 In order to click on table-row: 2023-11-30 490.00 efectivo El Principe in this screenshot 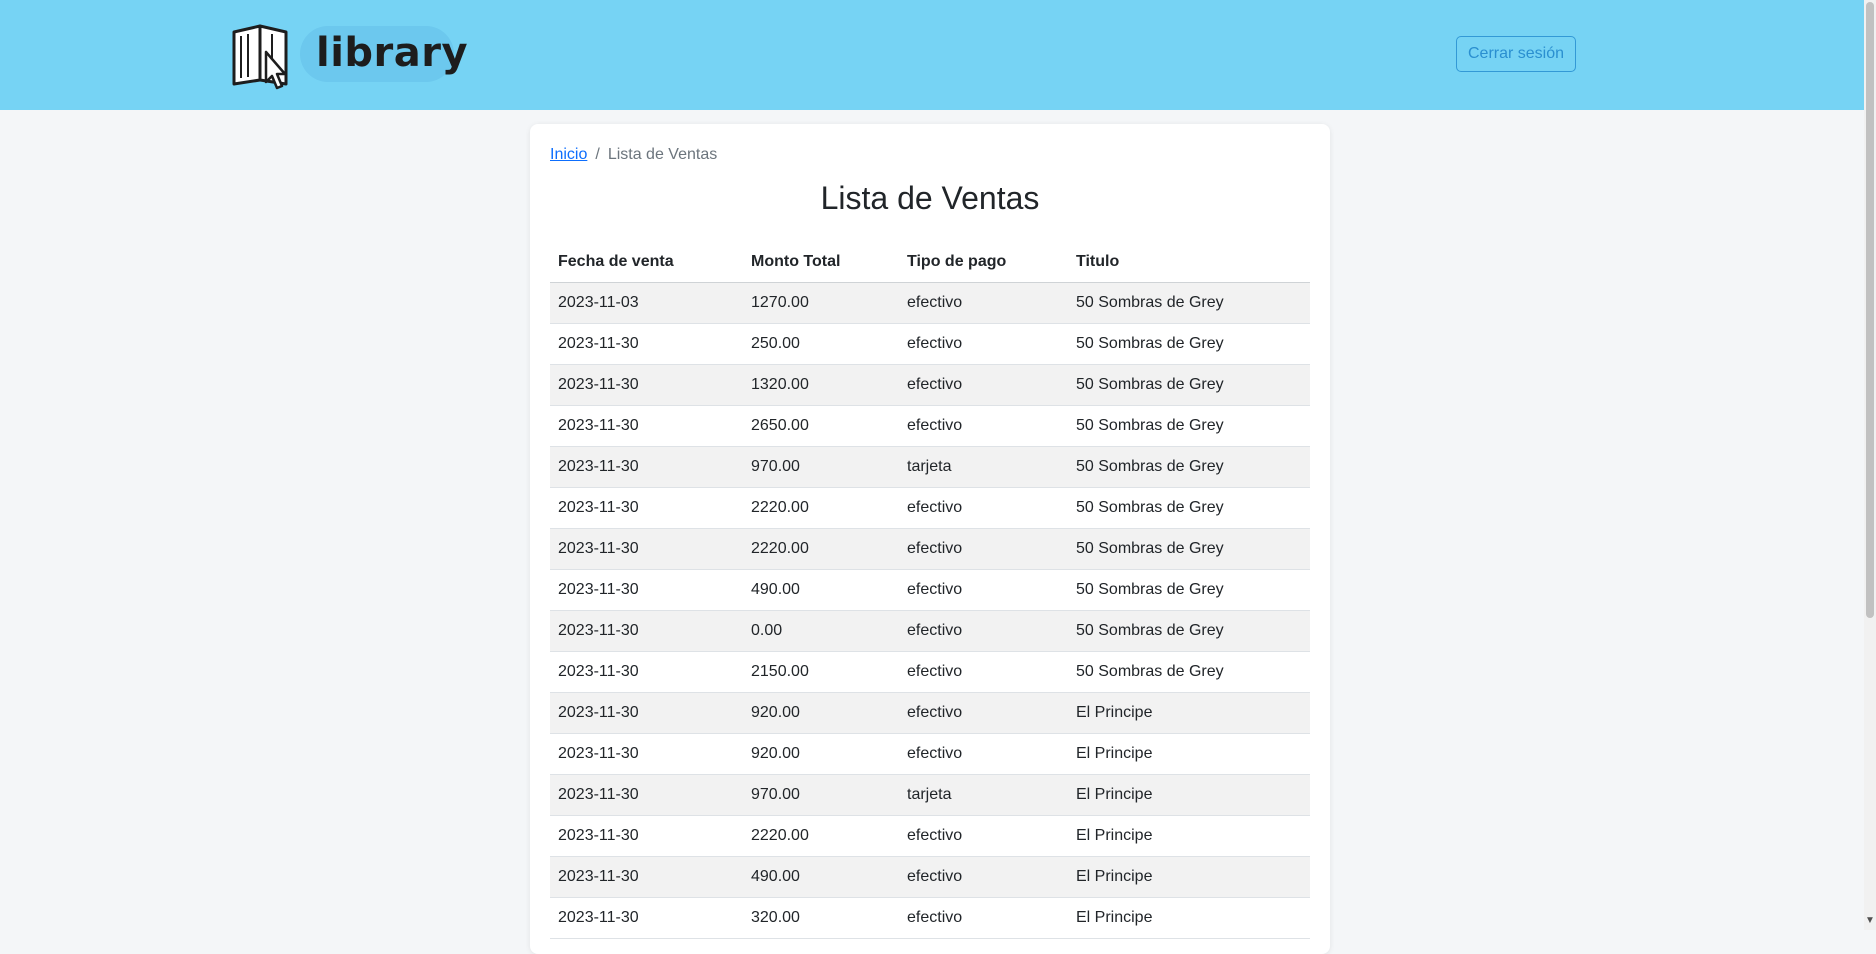, I will do `click(930, 877)`.